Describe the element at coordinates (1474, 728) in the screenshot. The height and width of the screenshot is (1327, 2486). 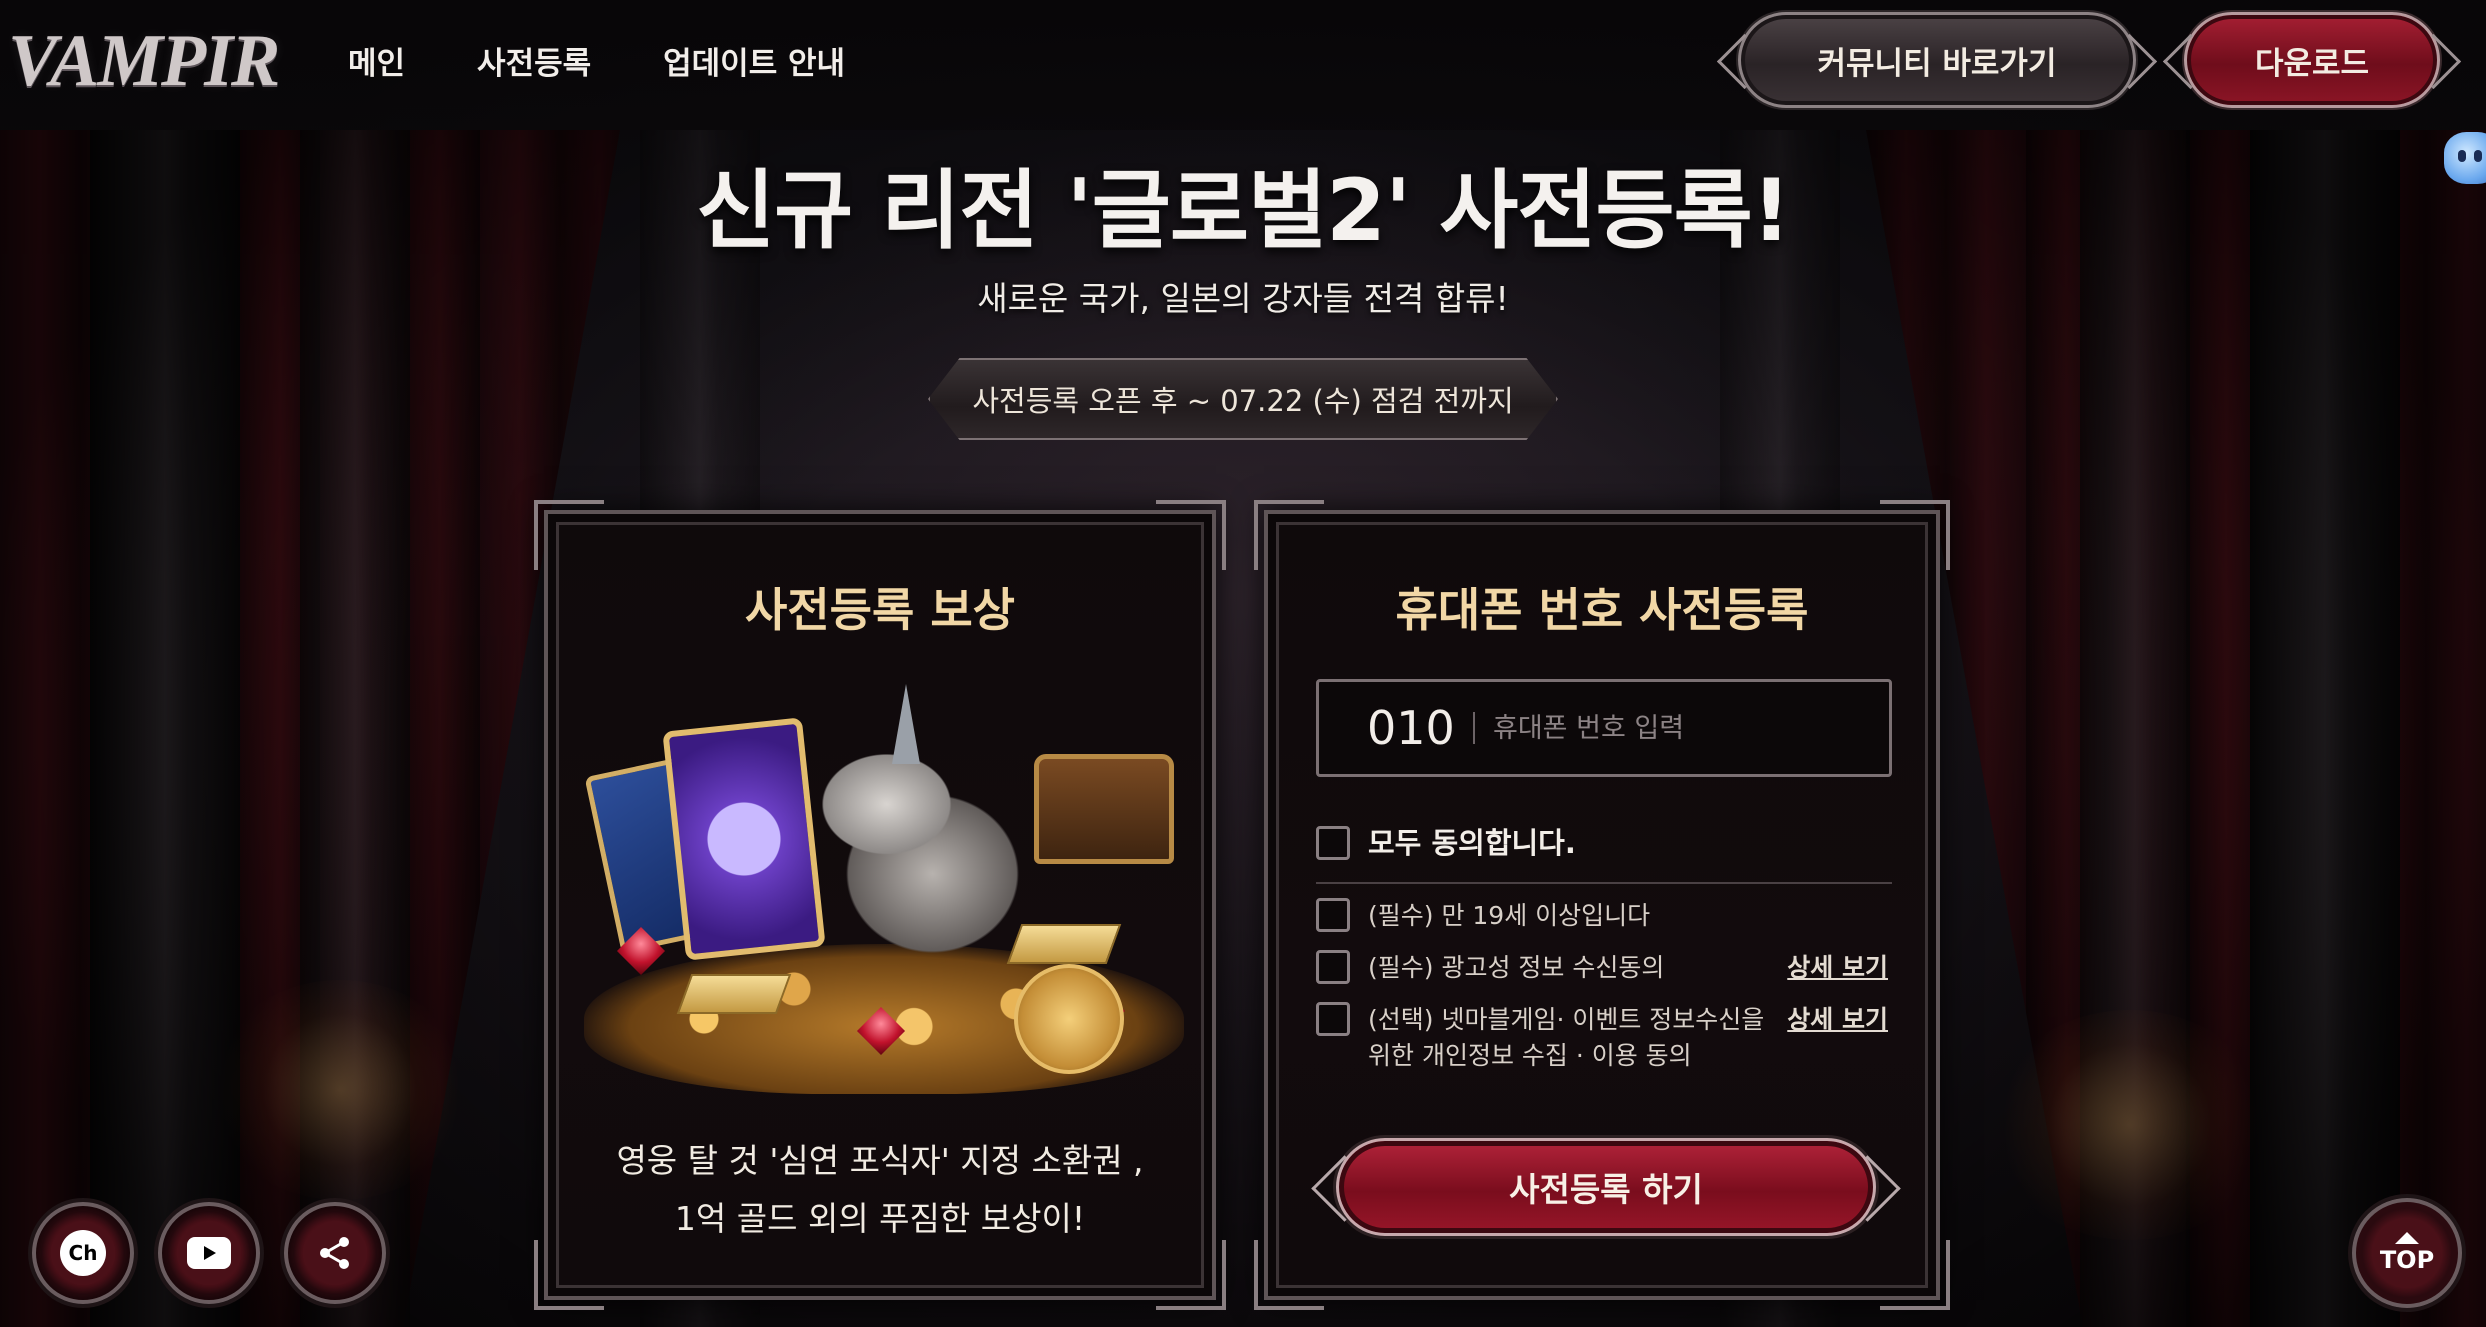
I see `phone-separator` at that location.